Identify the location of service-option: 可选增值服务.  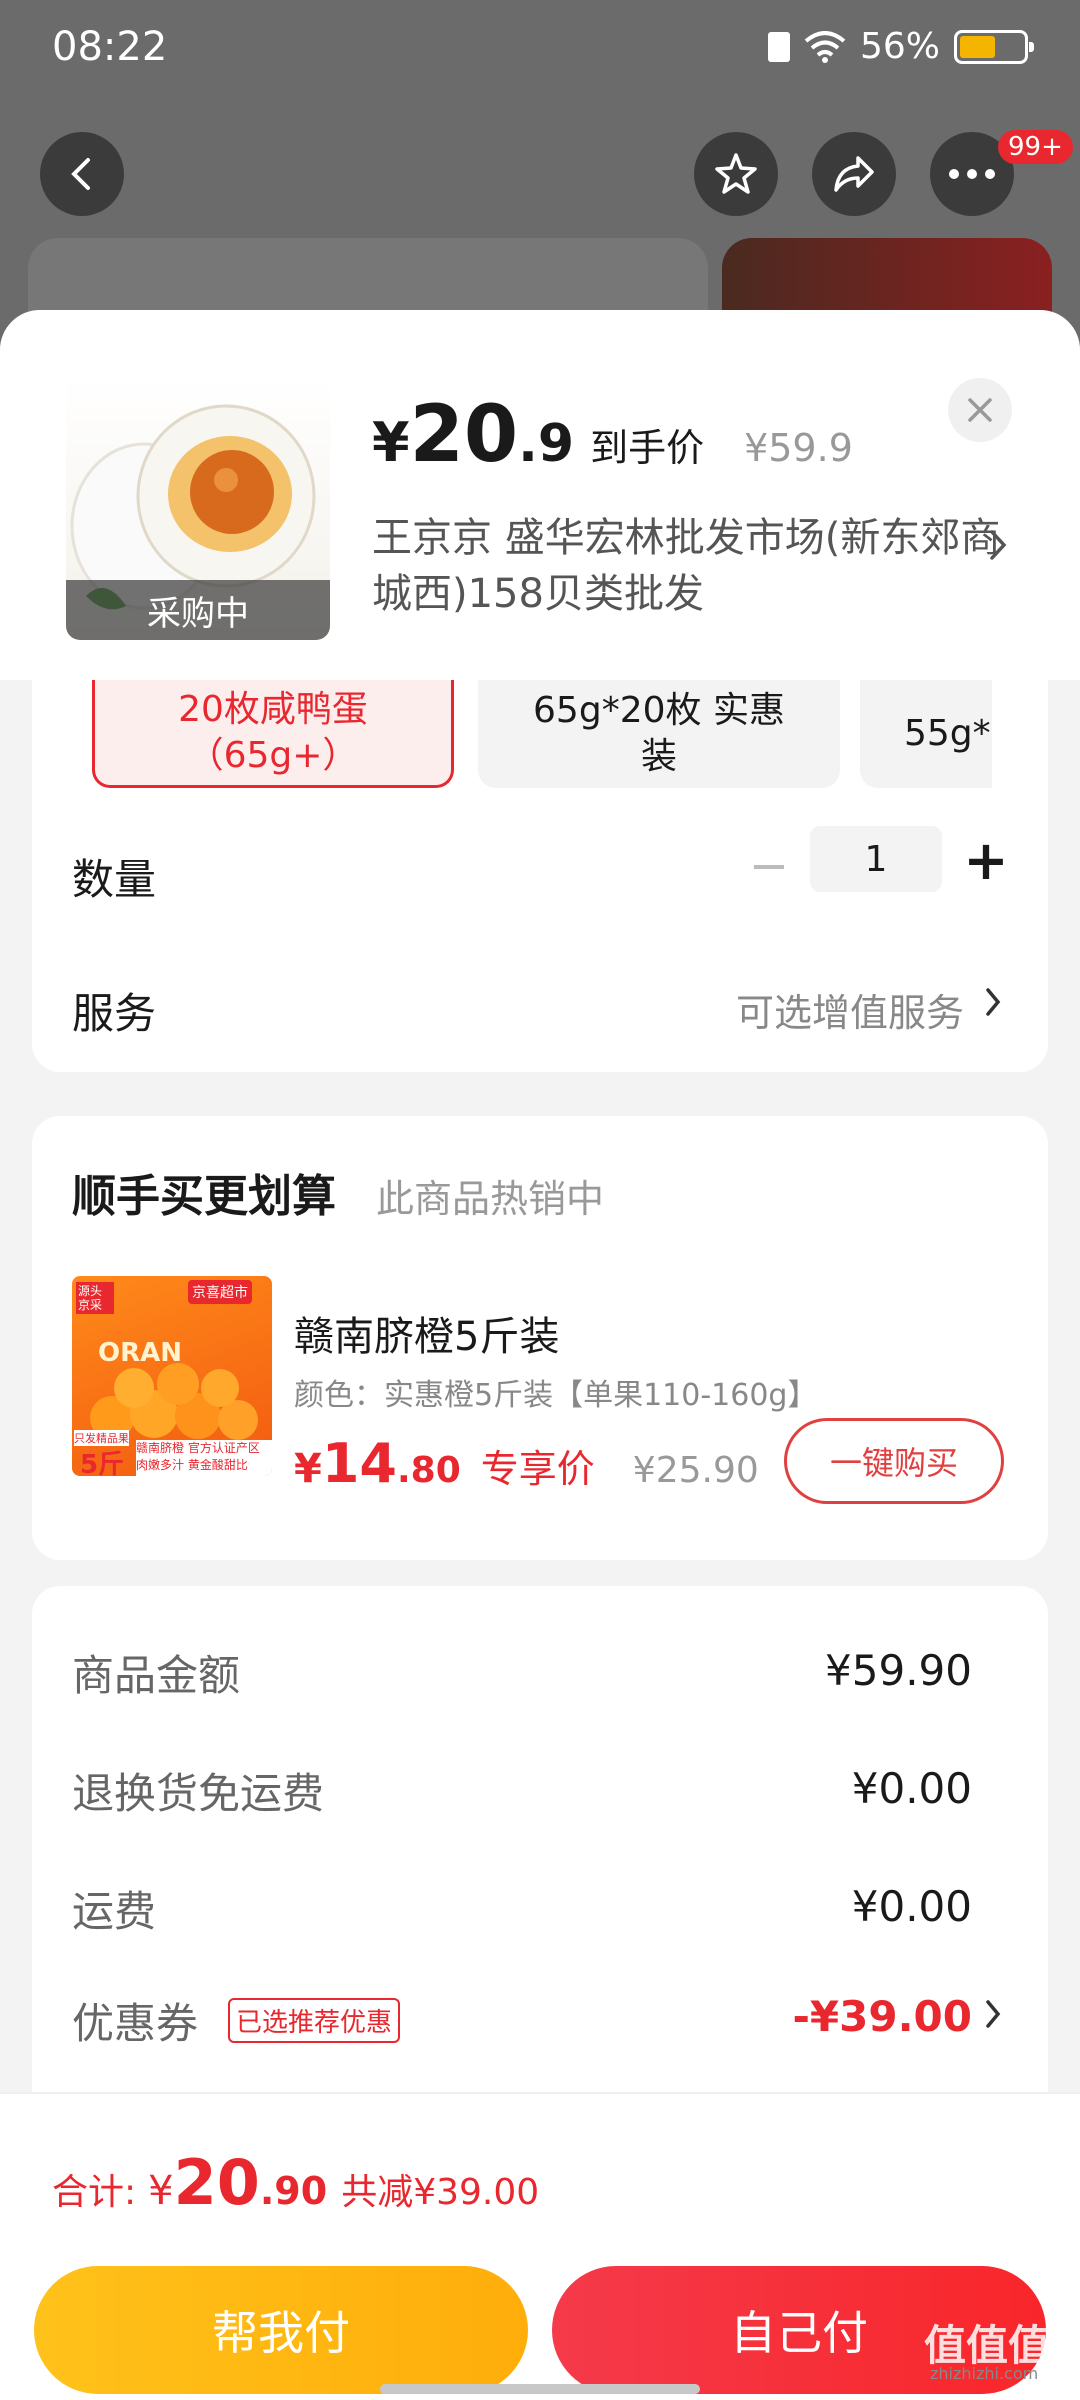
(850, 1009).